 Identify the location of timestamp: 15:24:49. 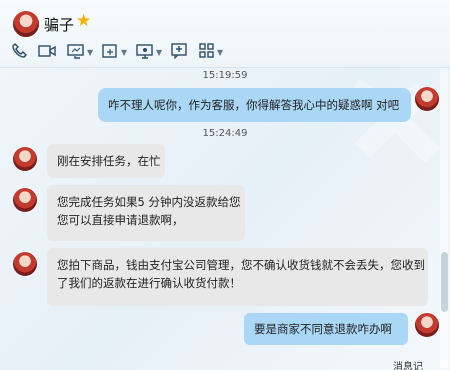
(225, 133).